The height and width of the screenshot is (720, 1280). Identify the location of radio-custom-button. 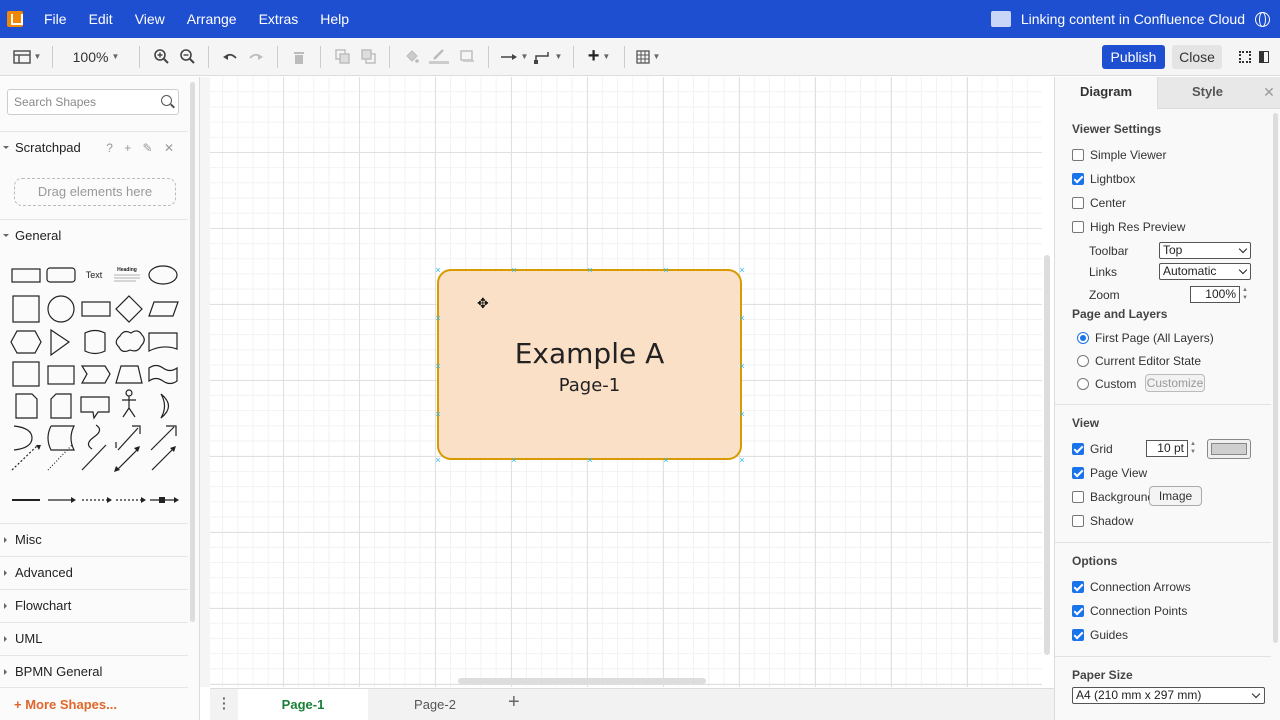
(1083, 384).